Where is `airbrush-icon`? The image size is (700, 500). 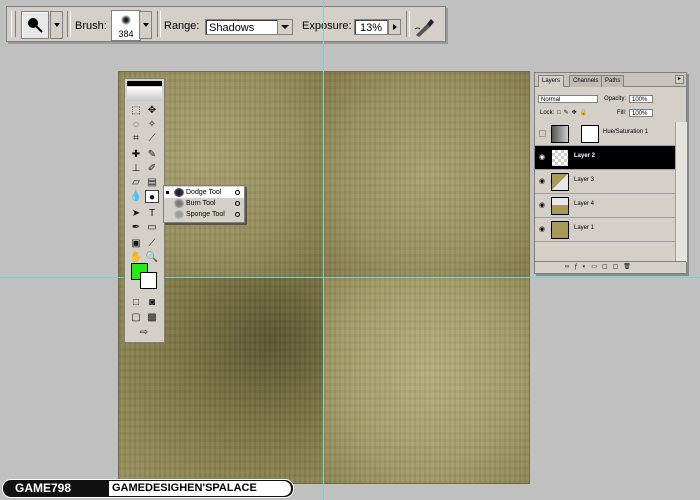 airbrush-icon is located at coordinates (424, 27).